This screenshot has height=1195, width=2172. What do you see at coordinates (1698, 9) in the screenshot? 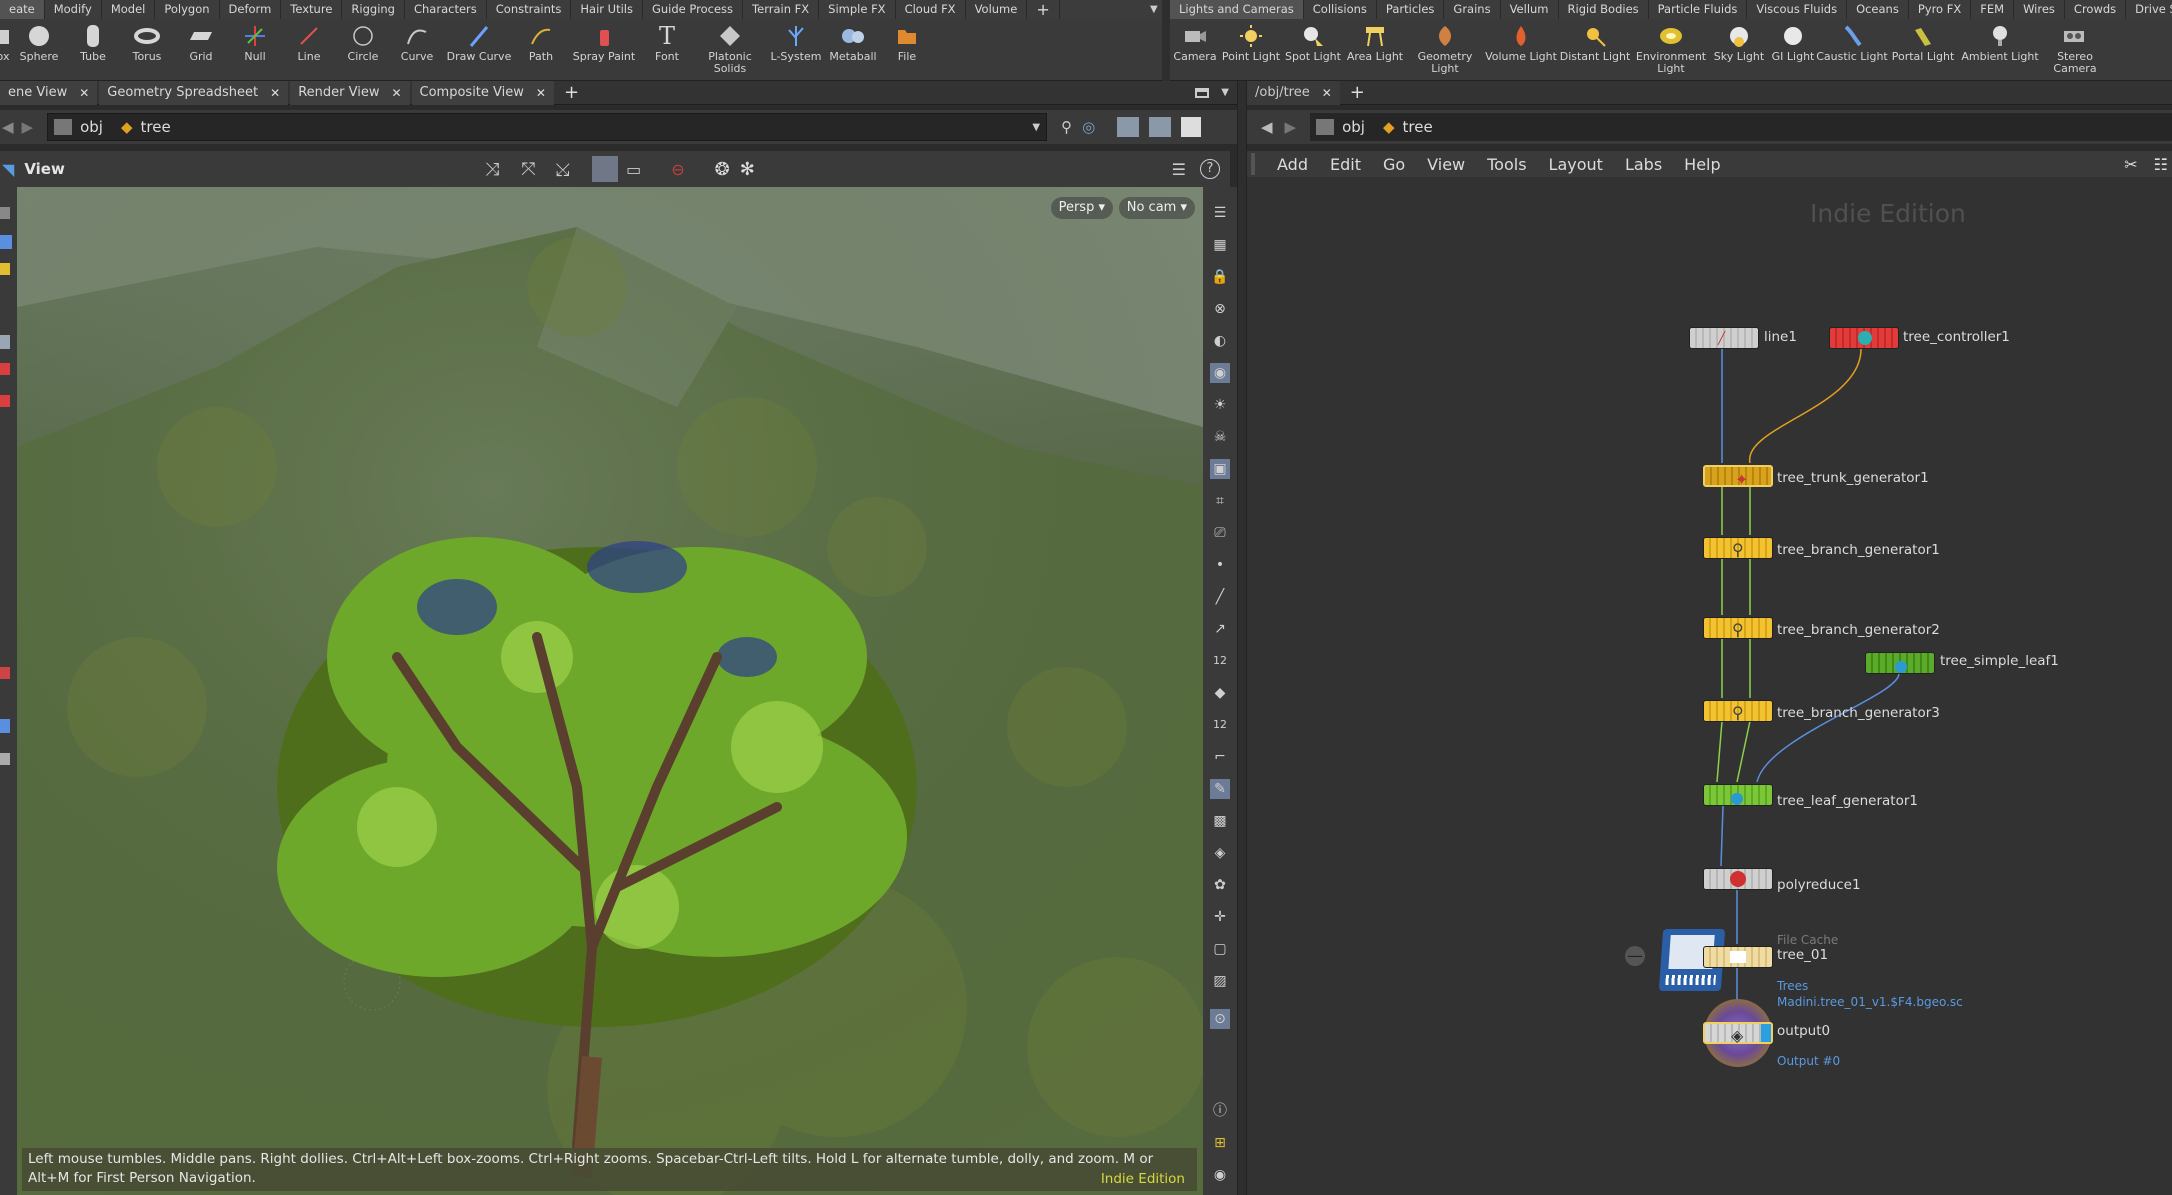
I see `shelf-tab: Particle Fluids` at bounding box center [1698, 9].